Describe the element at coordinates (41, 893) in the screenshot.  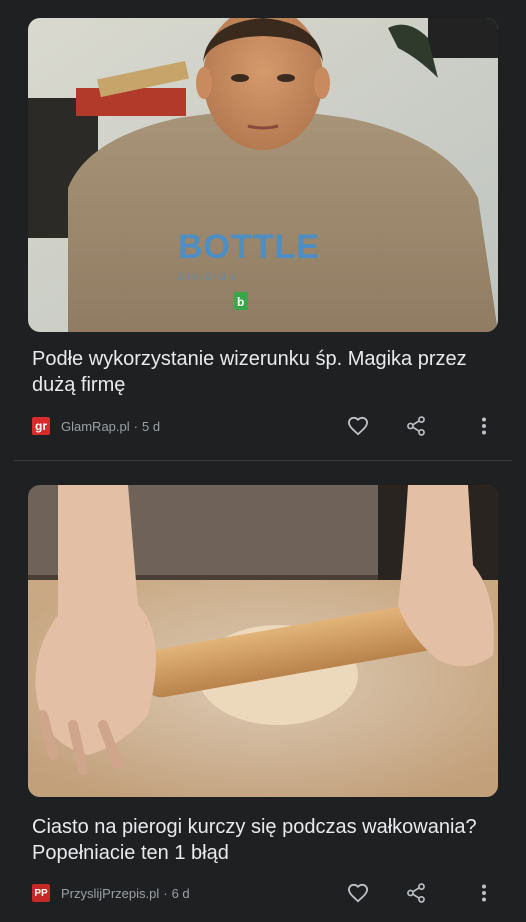
I see `przepis-logo: PP` at that location.